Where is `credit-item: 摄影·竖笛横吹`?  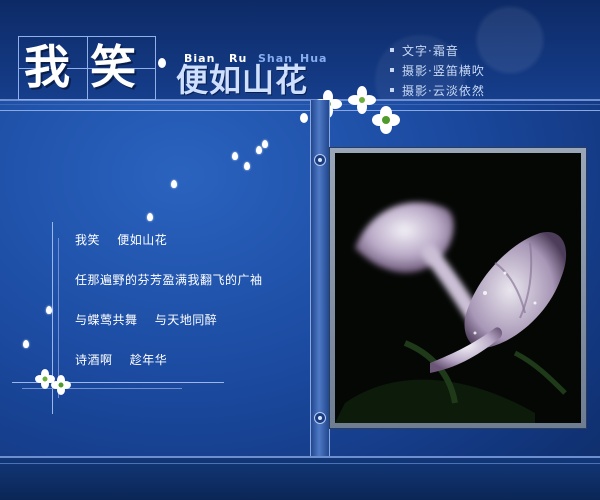 credit-item: 摄影·竖笛横吹 is located at coordinates (437, 70).